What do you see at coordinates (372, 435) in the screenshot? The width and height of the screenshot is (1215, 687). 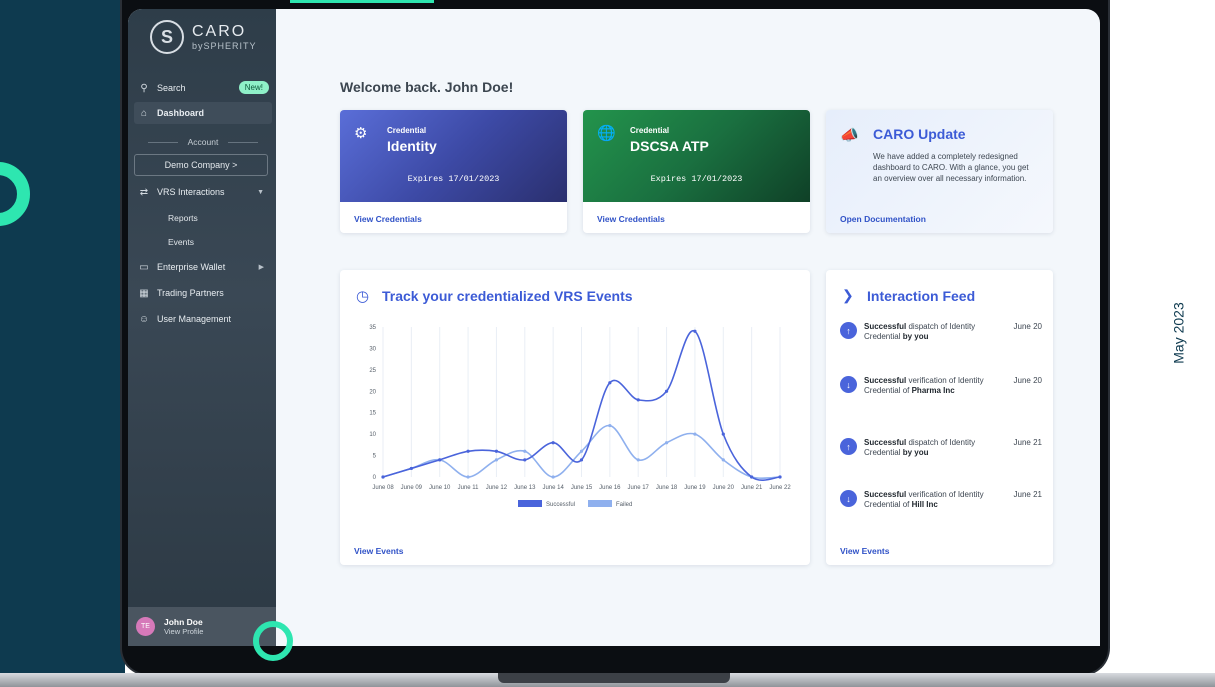 I see `y-tick-label: 10` at bounding box center [372, 435].